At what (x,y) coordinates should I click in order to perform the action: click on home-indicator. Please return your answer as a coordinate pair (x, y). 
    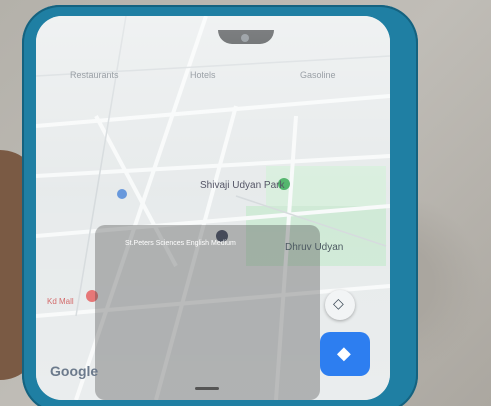
    Looking at the image, I should click on (207, 388).